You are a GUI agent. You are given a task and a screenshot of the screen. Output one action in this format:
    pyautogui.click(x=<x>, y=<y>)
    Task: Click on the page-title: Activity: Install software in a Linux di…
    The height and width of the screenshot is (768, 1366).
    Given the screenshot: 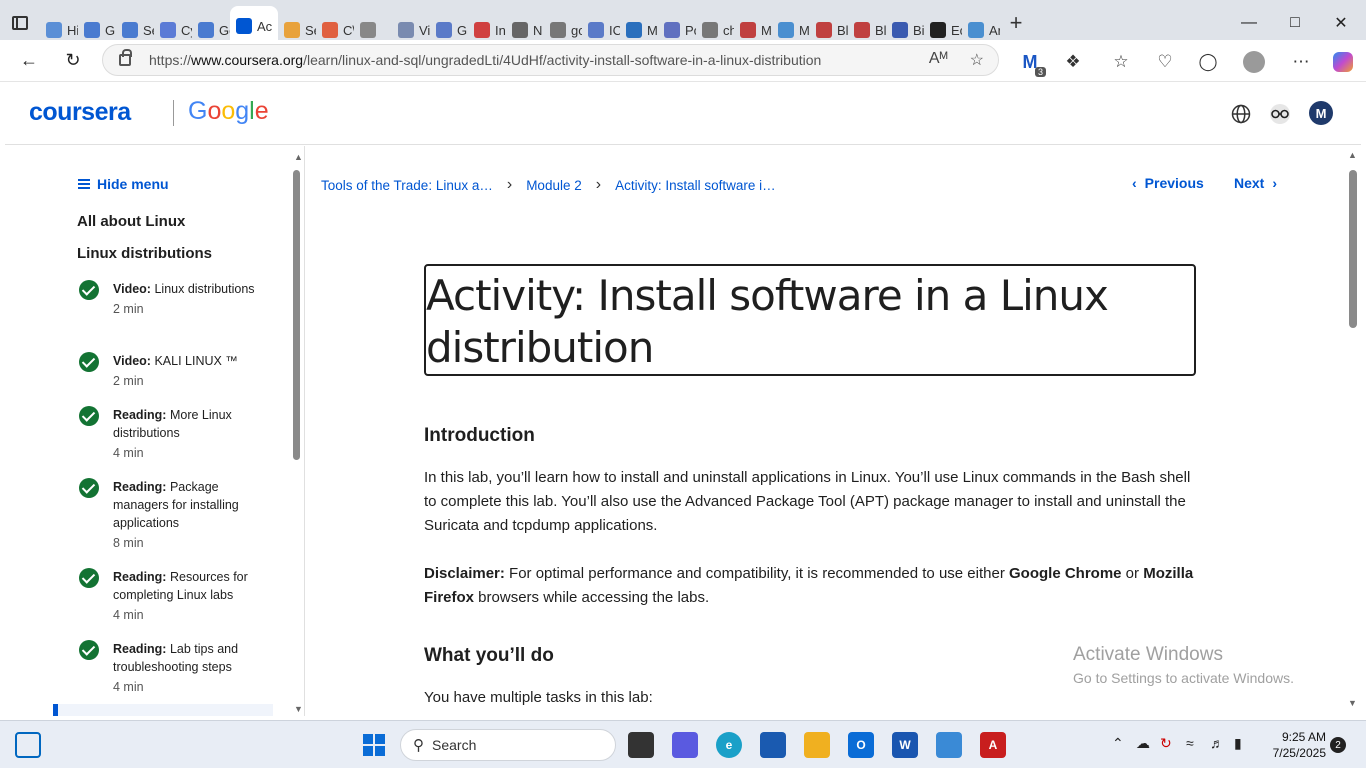 What is the action you would take?
    pyautogui.click(x=767, y=321)
    